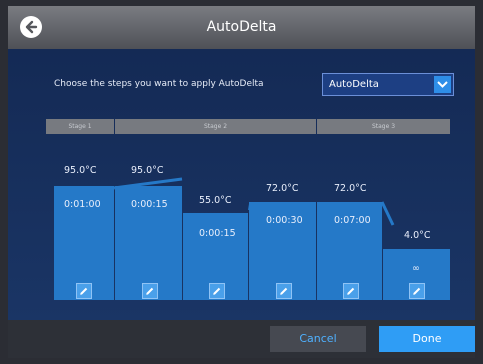 Image resolution: width=483 pixels, height=364 pixels. What do you see at coordinates (149, 204) in the screenshot?
I see `step-time-2: 0:00:15` at bounding box center [149, 204].